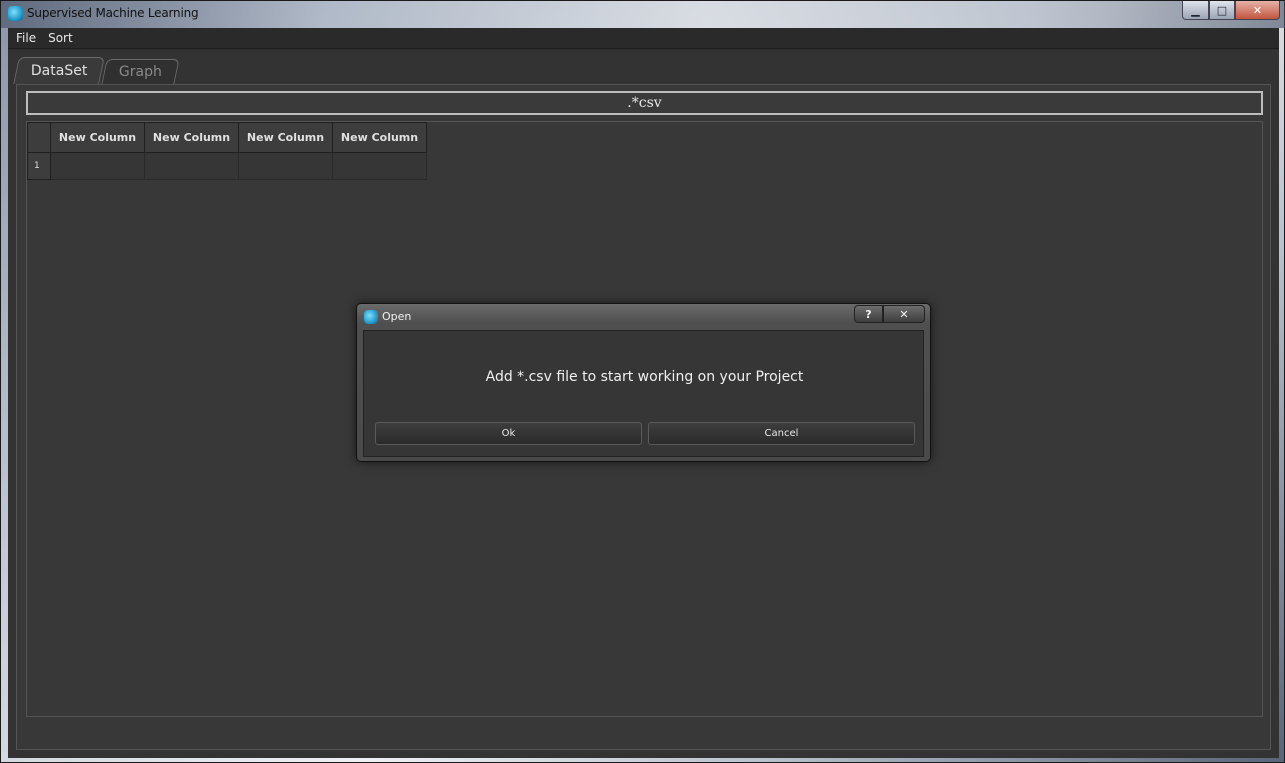 Image resolution: width=1285 pixels, height=763 pixels. I want to click on table-corner-button, so click(39, 137).